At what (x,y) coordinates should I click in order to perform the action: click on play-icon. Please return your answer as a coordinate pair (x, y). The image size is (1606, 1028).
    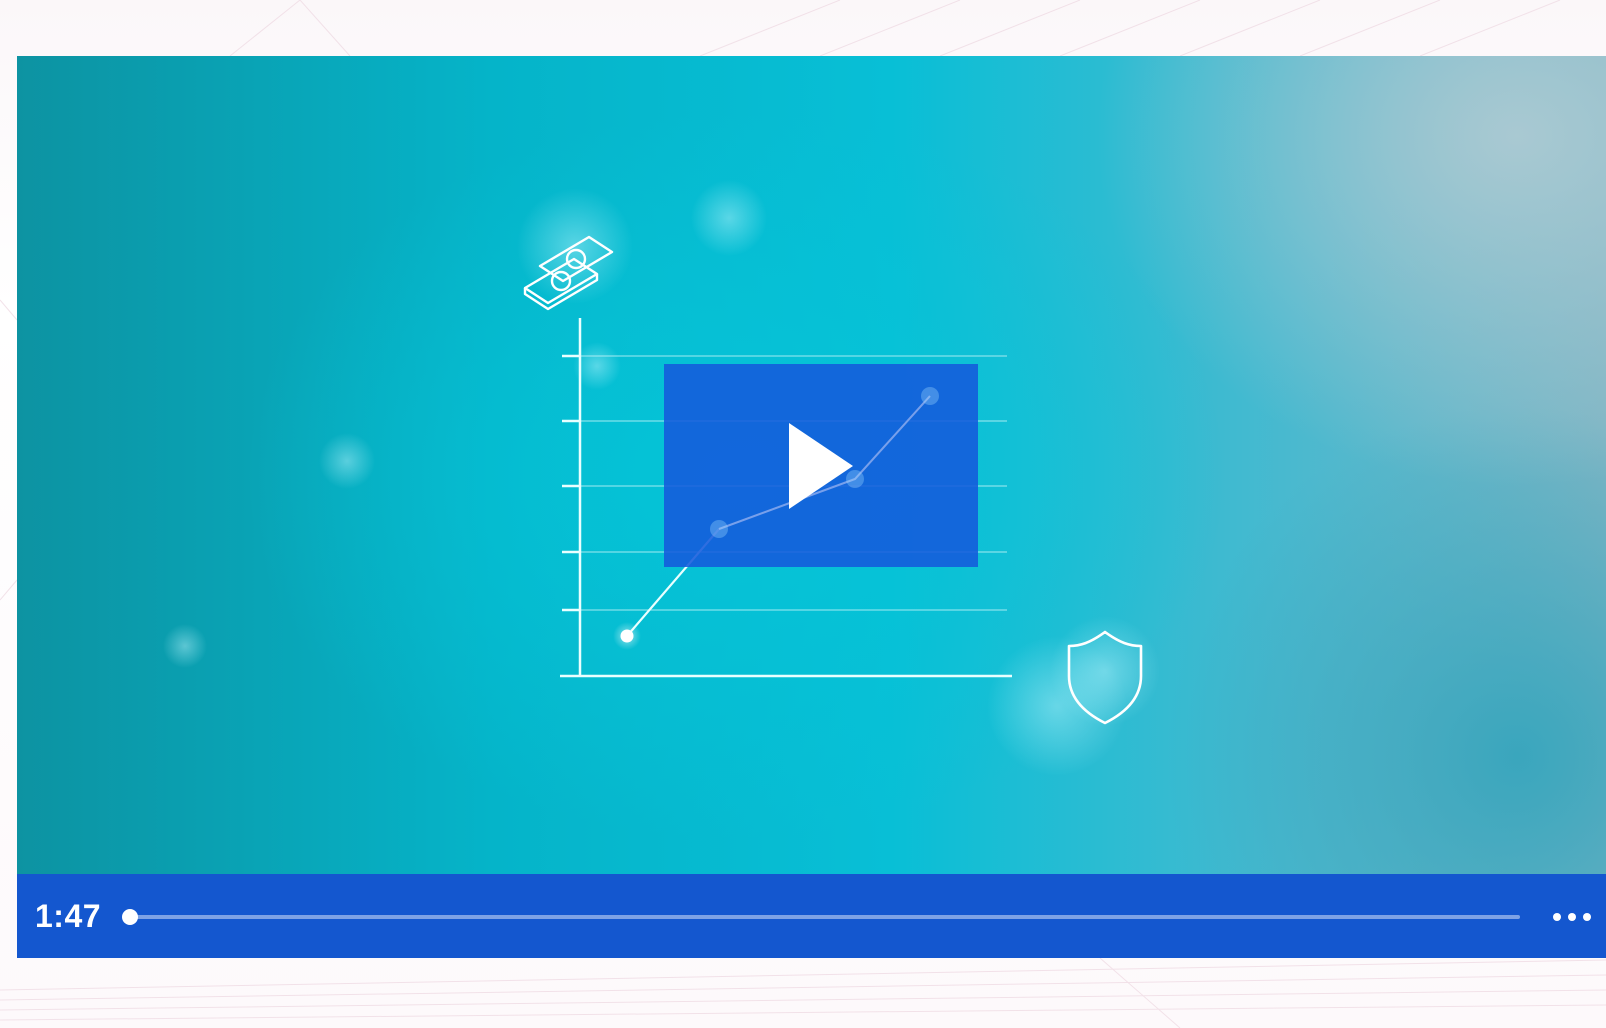
    Looking at the image, I should click on (821, 465).